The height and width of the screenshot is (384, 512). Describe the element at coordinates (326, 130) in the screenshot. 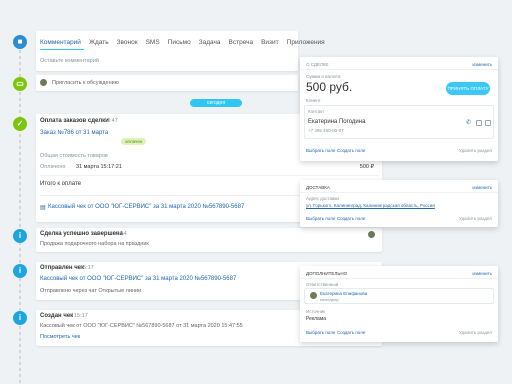

I see `contact-phone: +7 495 460-00-07` at that location.